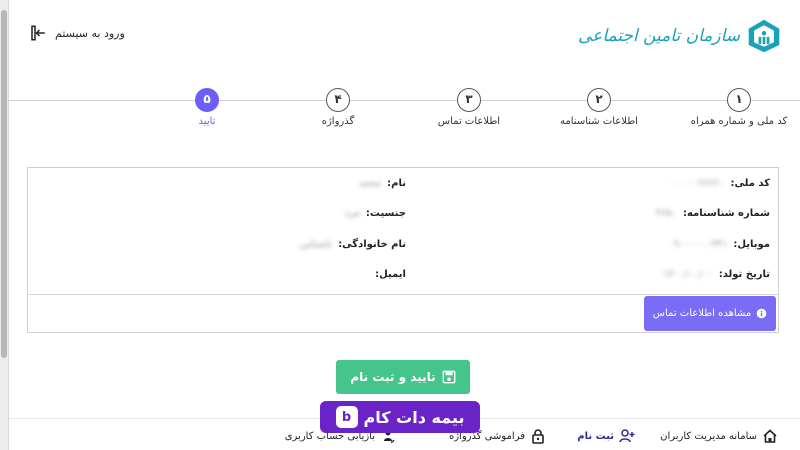  Describe the element at coordinates (338, 100) in the screenshot. I see `step-circle: ۴` at that location.